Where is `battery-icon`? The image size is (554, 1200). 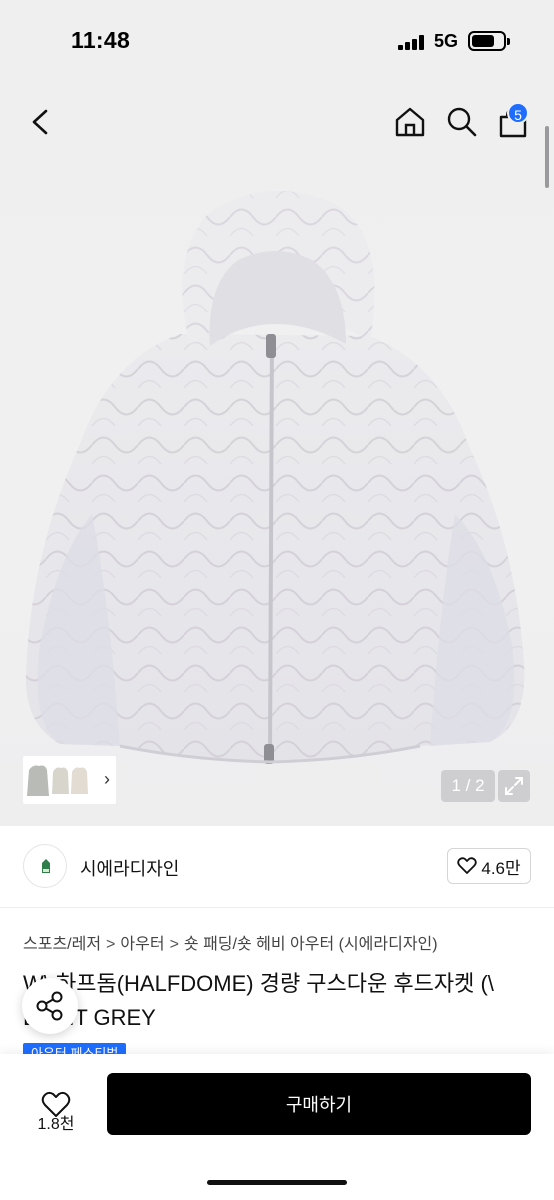
battery-icon is located at coordinates (489, 41).